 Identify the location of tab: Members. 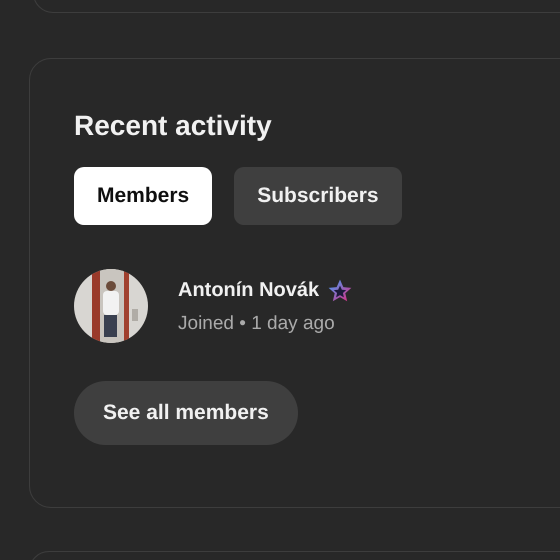
(143, 196).